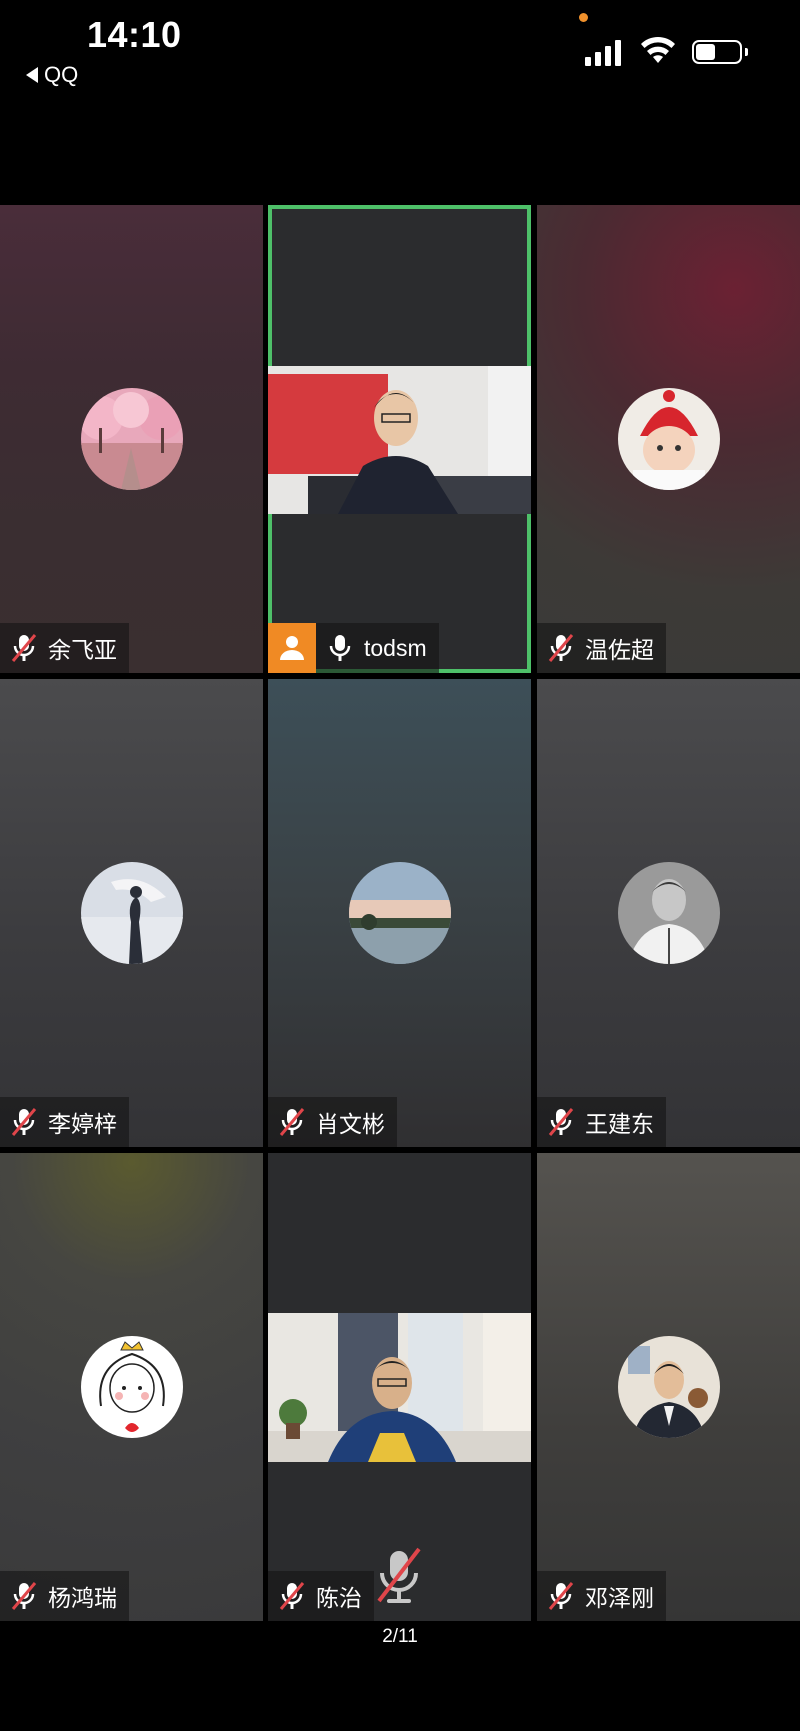 This screenshot has width=800, height=1731. I want to click on participant-name-tag: 温佐超, so click(601, 648).